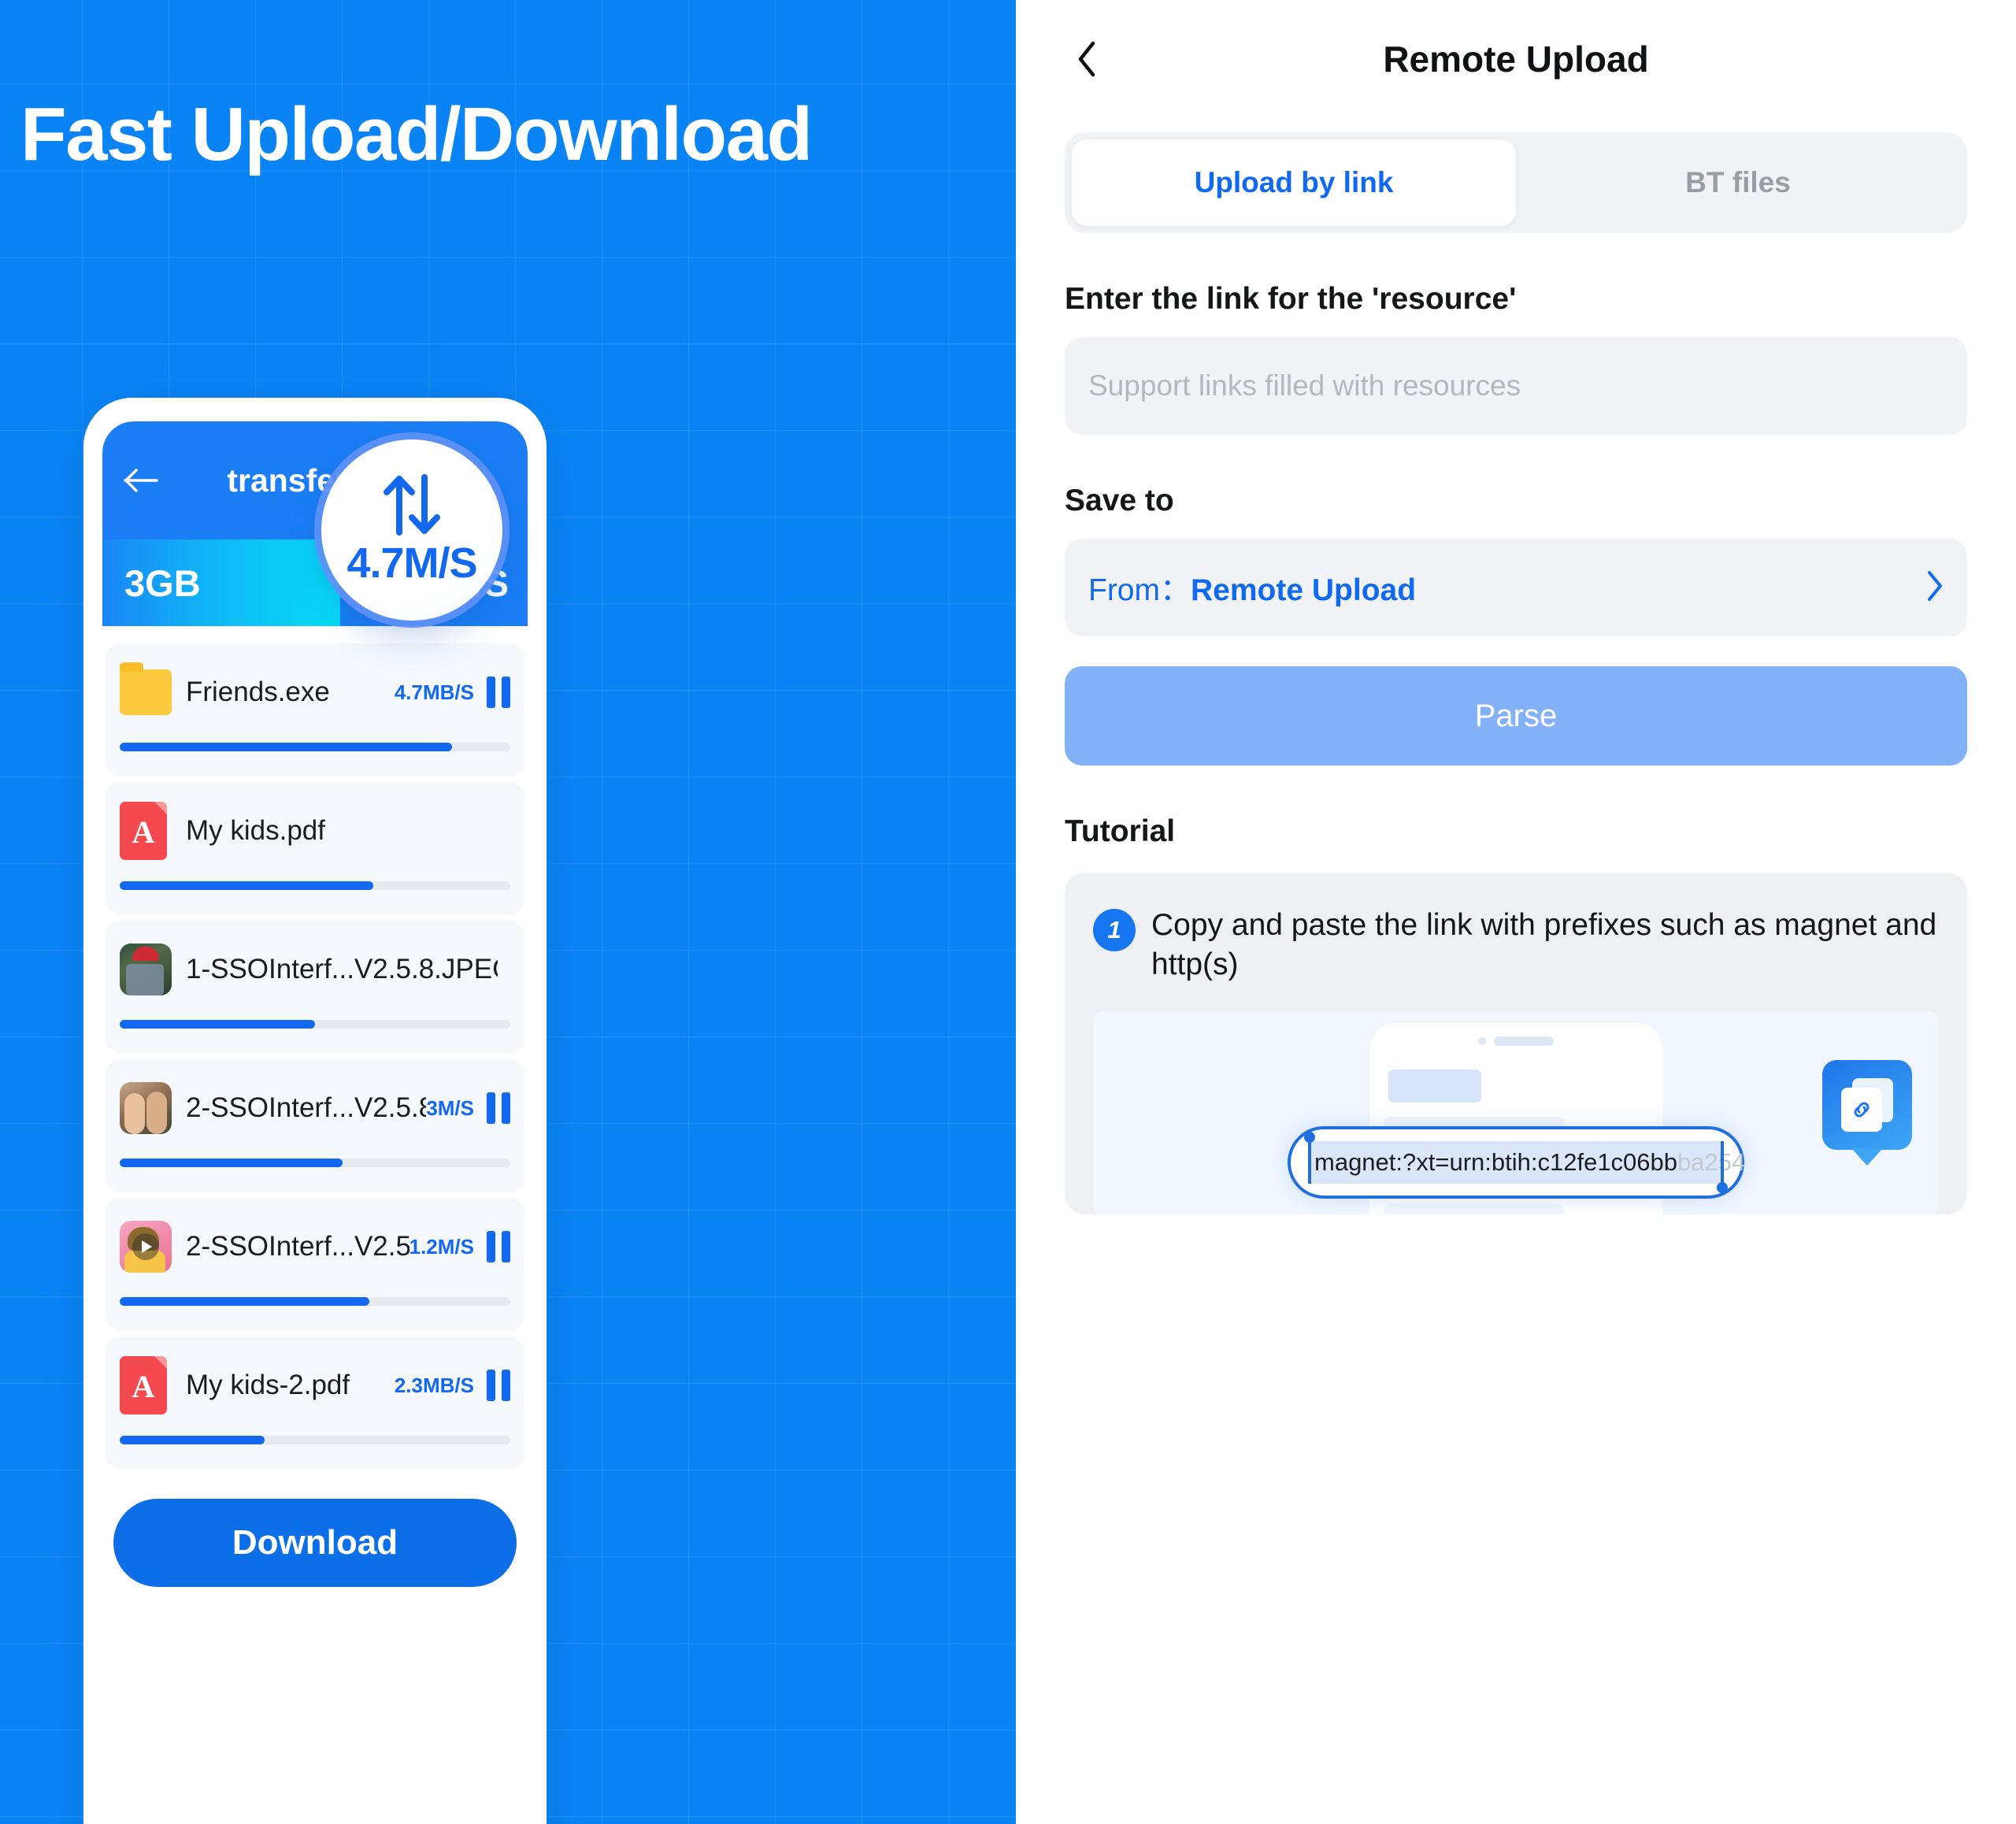 The width and height of the screenshot is (2016, 1824). What do you see at coordinates (146, 691) in the screenshot?
I see `folder-icon` at bounding box center [146, 691].